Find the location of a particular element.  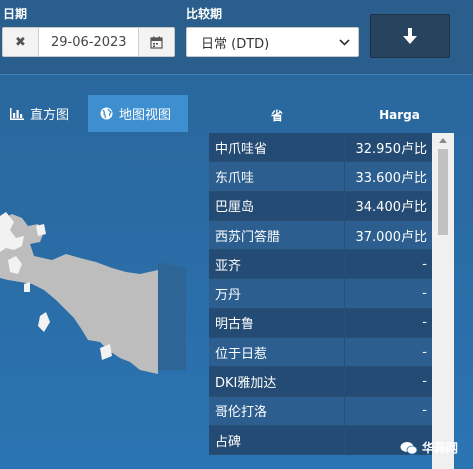

price-table-header: 省 Harga is located at coordinates (331, 115).